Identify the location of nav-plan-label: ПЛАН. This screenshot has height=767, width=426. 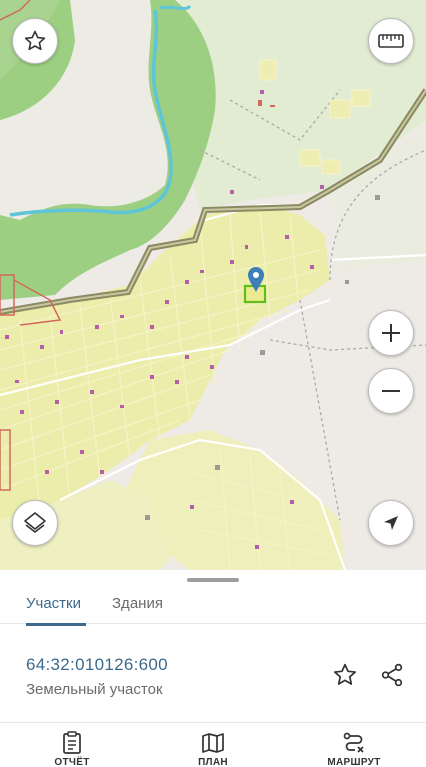
(213, 762).